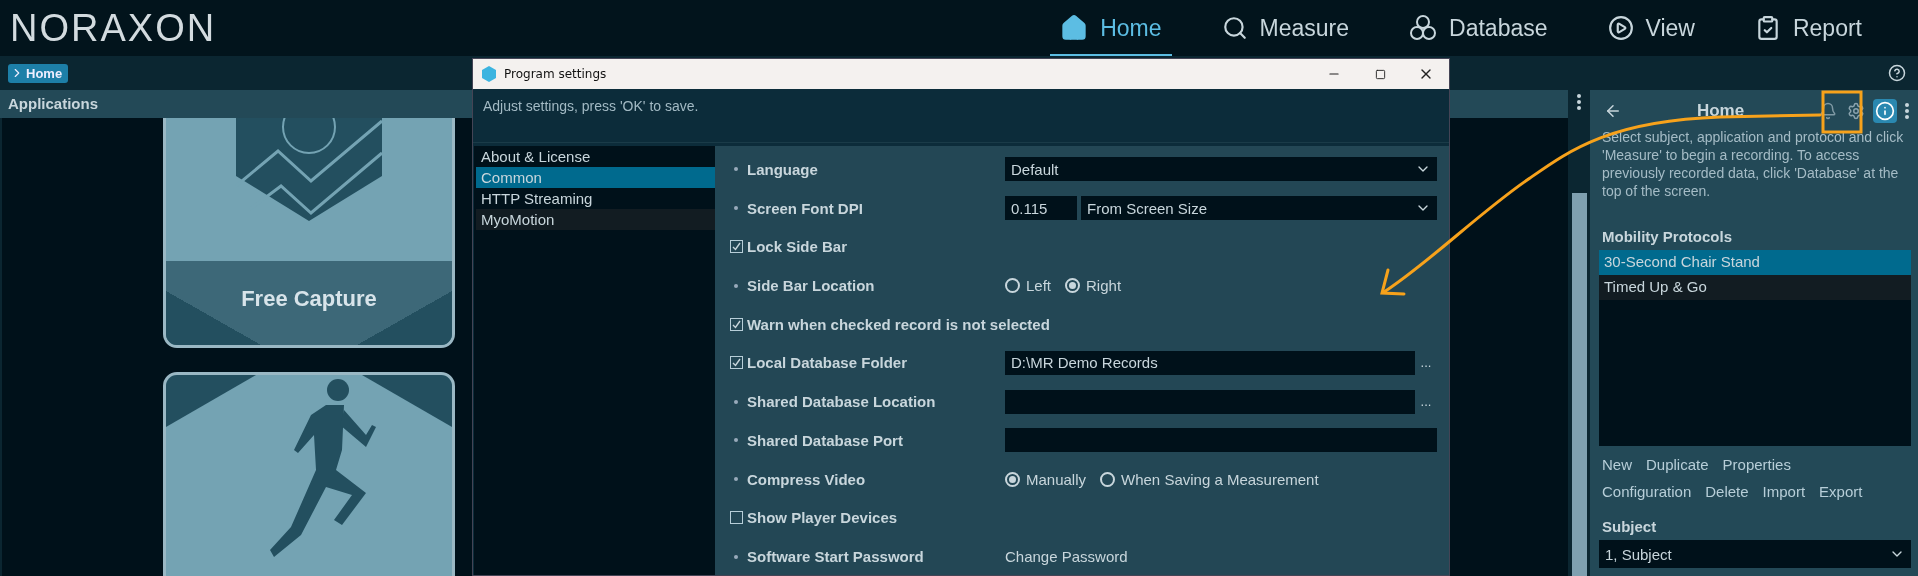 The height and width of the screenshot is (576, 1918). I want to click on help-icon, so click(1897, 73).